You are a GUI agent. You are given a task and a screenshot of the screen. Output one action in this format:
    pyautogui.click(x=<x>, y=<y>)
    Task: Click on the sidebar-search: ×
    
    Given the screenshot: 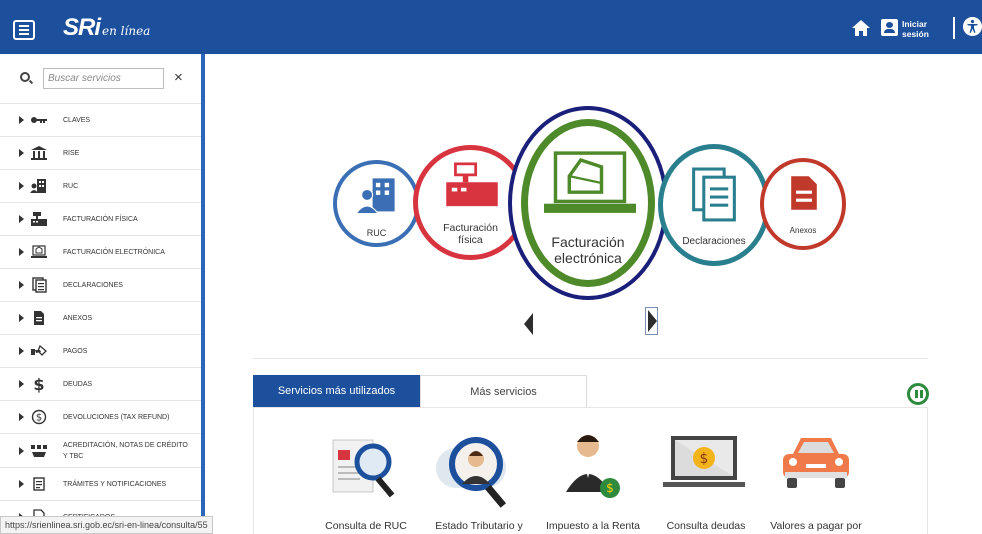 What is the action you would take?
    pyautogui.click(x=100, y=79)
    